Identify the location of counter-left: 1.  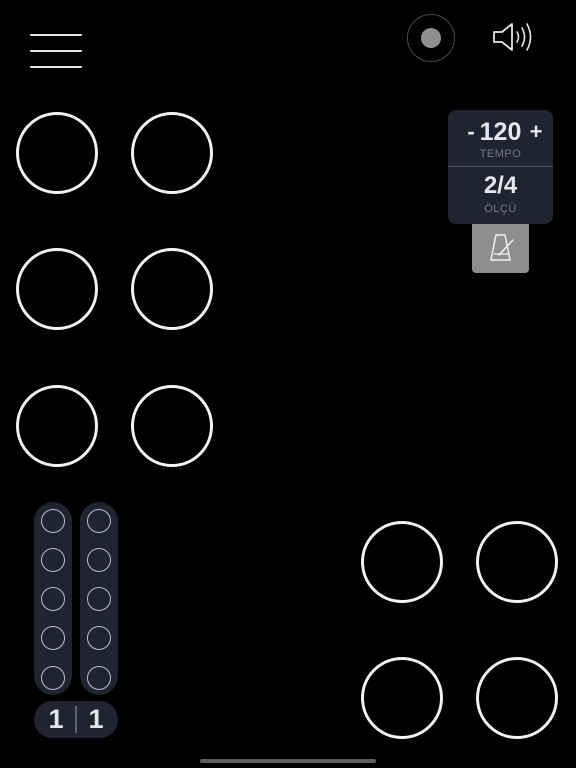
(56, 719).